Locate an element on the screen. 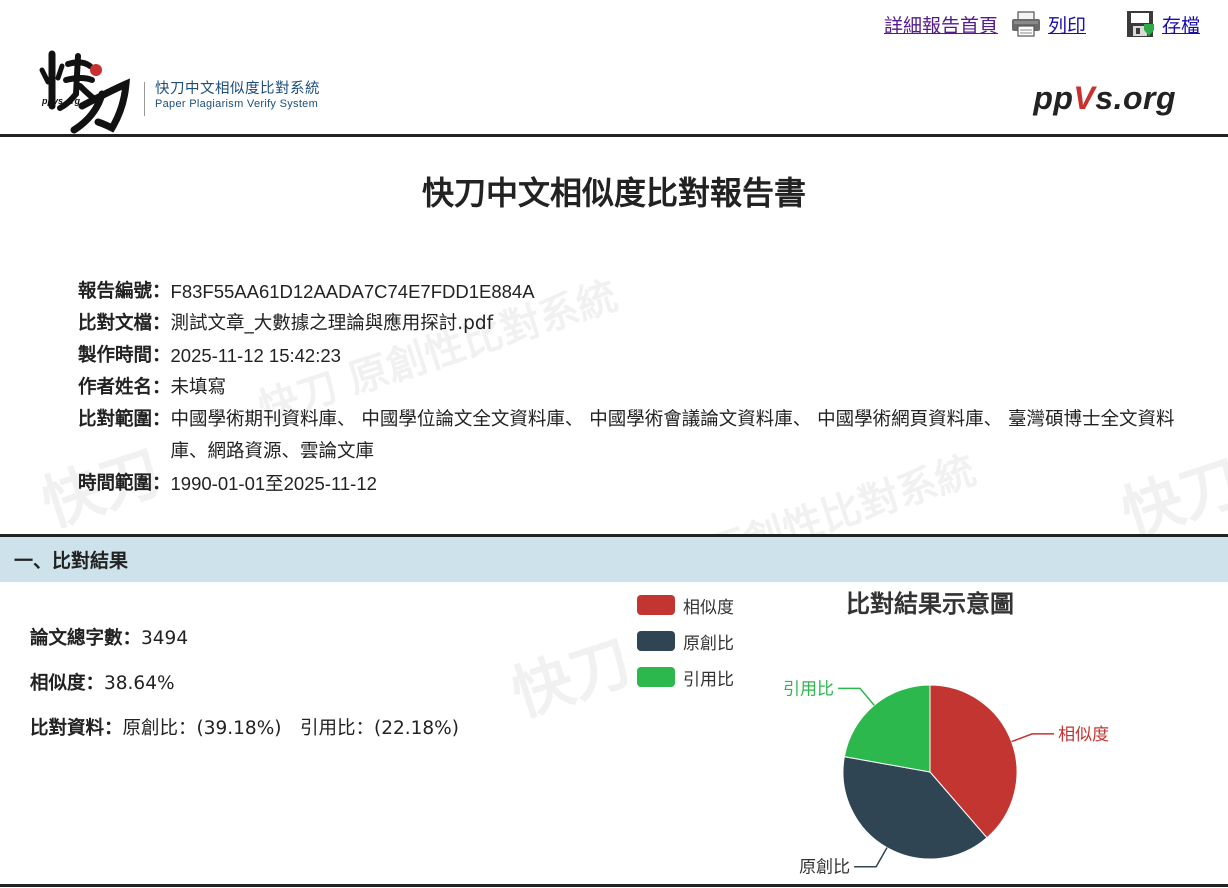 This screenshot has height=888, width=1228. info-row-range: 時間範圍： 1990-01-01至2025-11-12 is located at coordinates (640, 484).